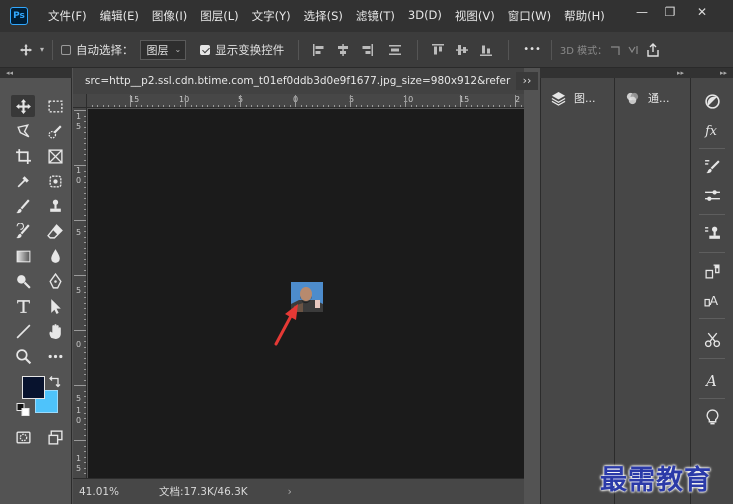  I want to click on menu-layer: 图层(L), so click(219, 16).